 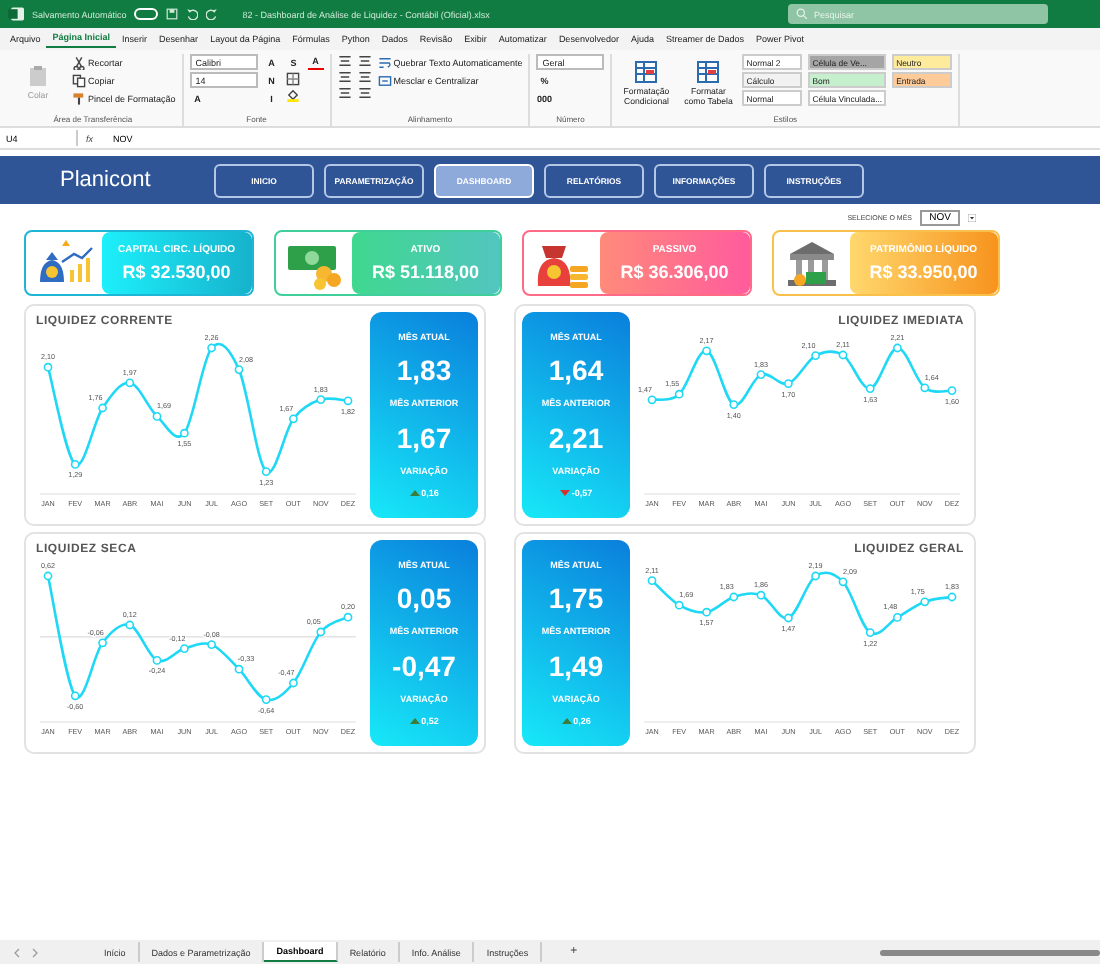 I want to click on stat-value: 1,67, so click(x=424, y=437).